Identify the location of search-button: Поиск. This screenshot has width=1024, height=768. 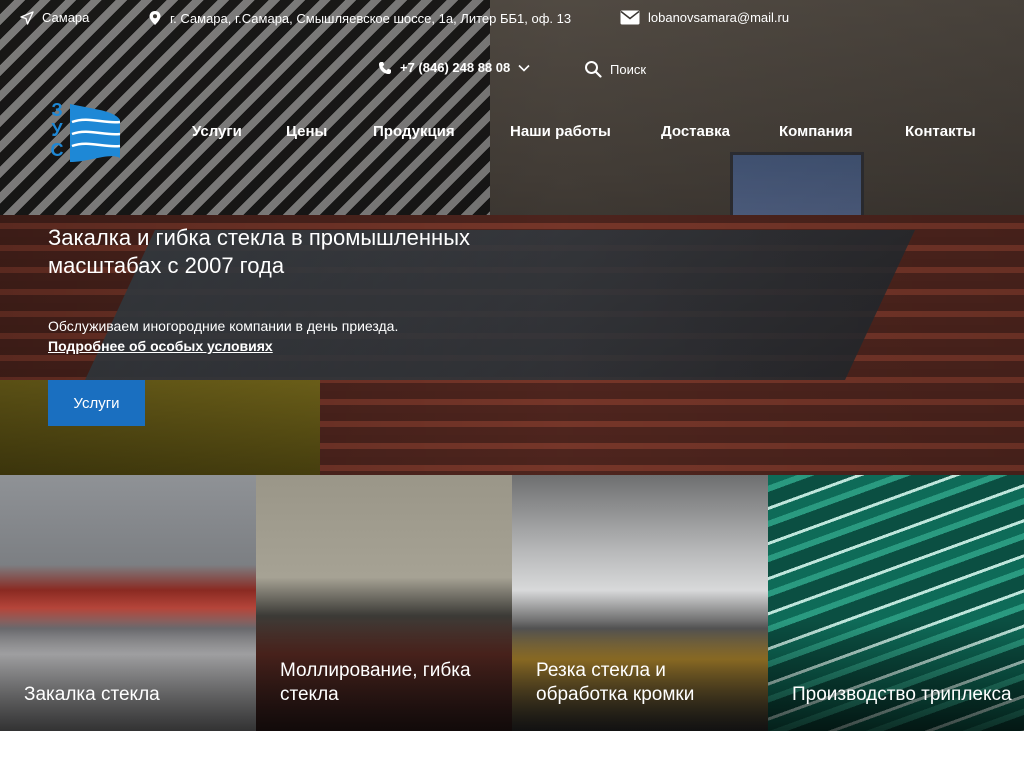
(615, 69).